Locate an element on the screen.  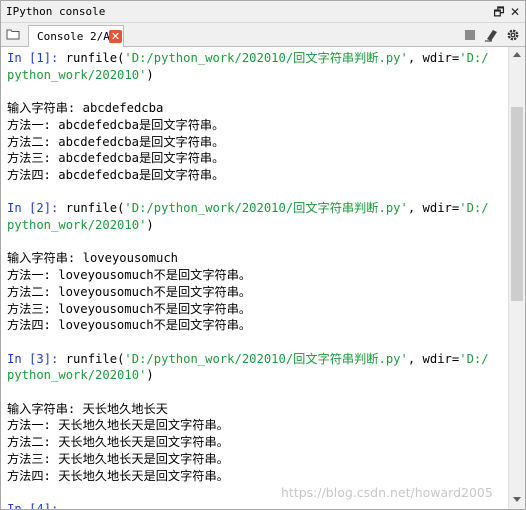
tab-bar: Console 2/A ✕ is located at coordinates (263, 35).